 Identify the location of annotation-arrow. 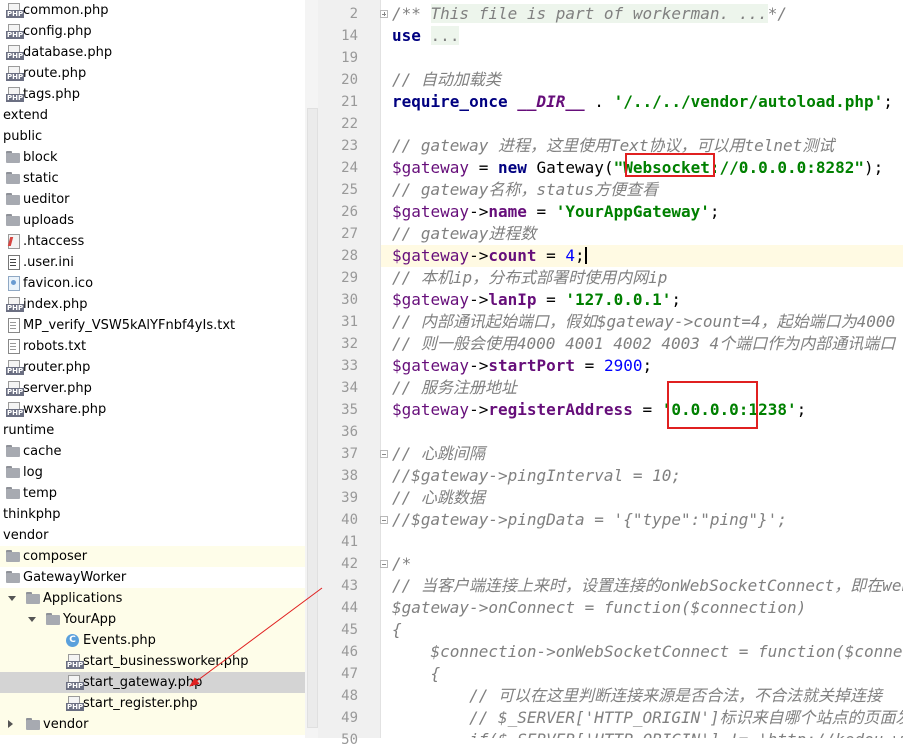
(256, 637).